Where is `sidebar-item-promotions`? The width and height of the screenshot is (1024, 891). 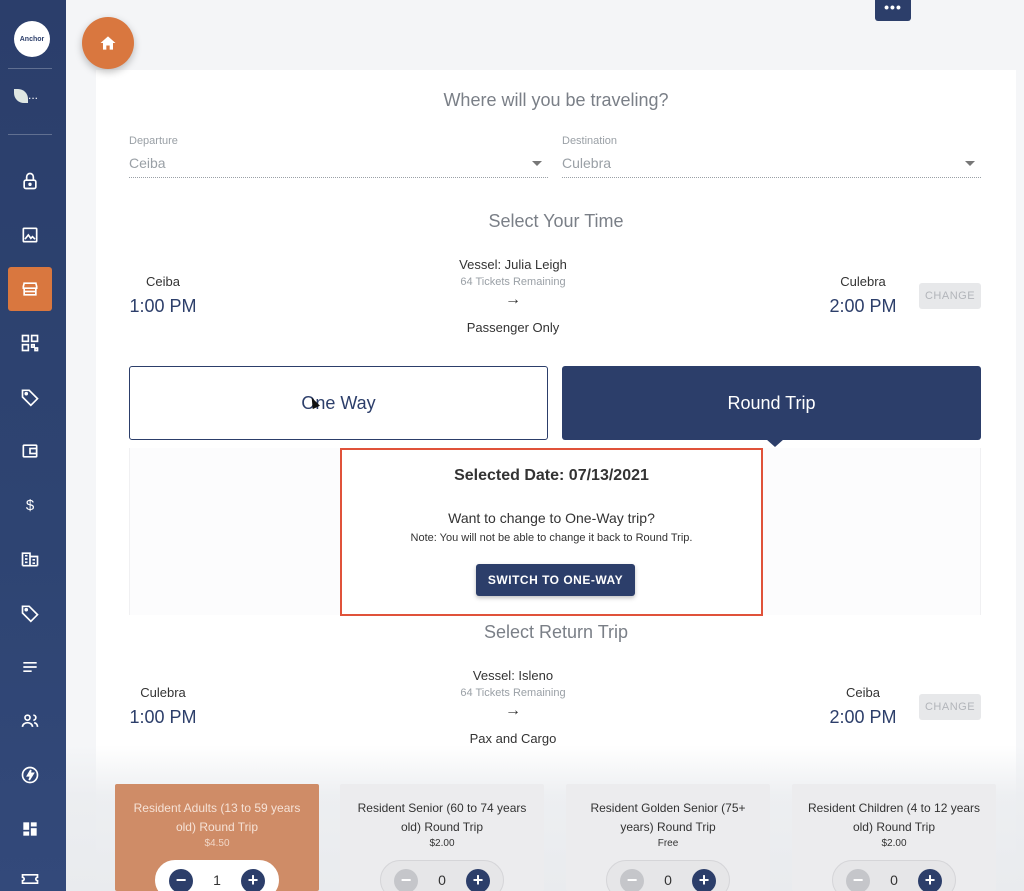
sidebar-item-promotions is located at coordinates (30, 397).